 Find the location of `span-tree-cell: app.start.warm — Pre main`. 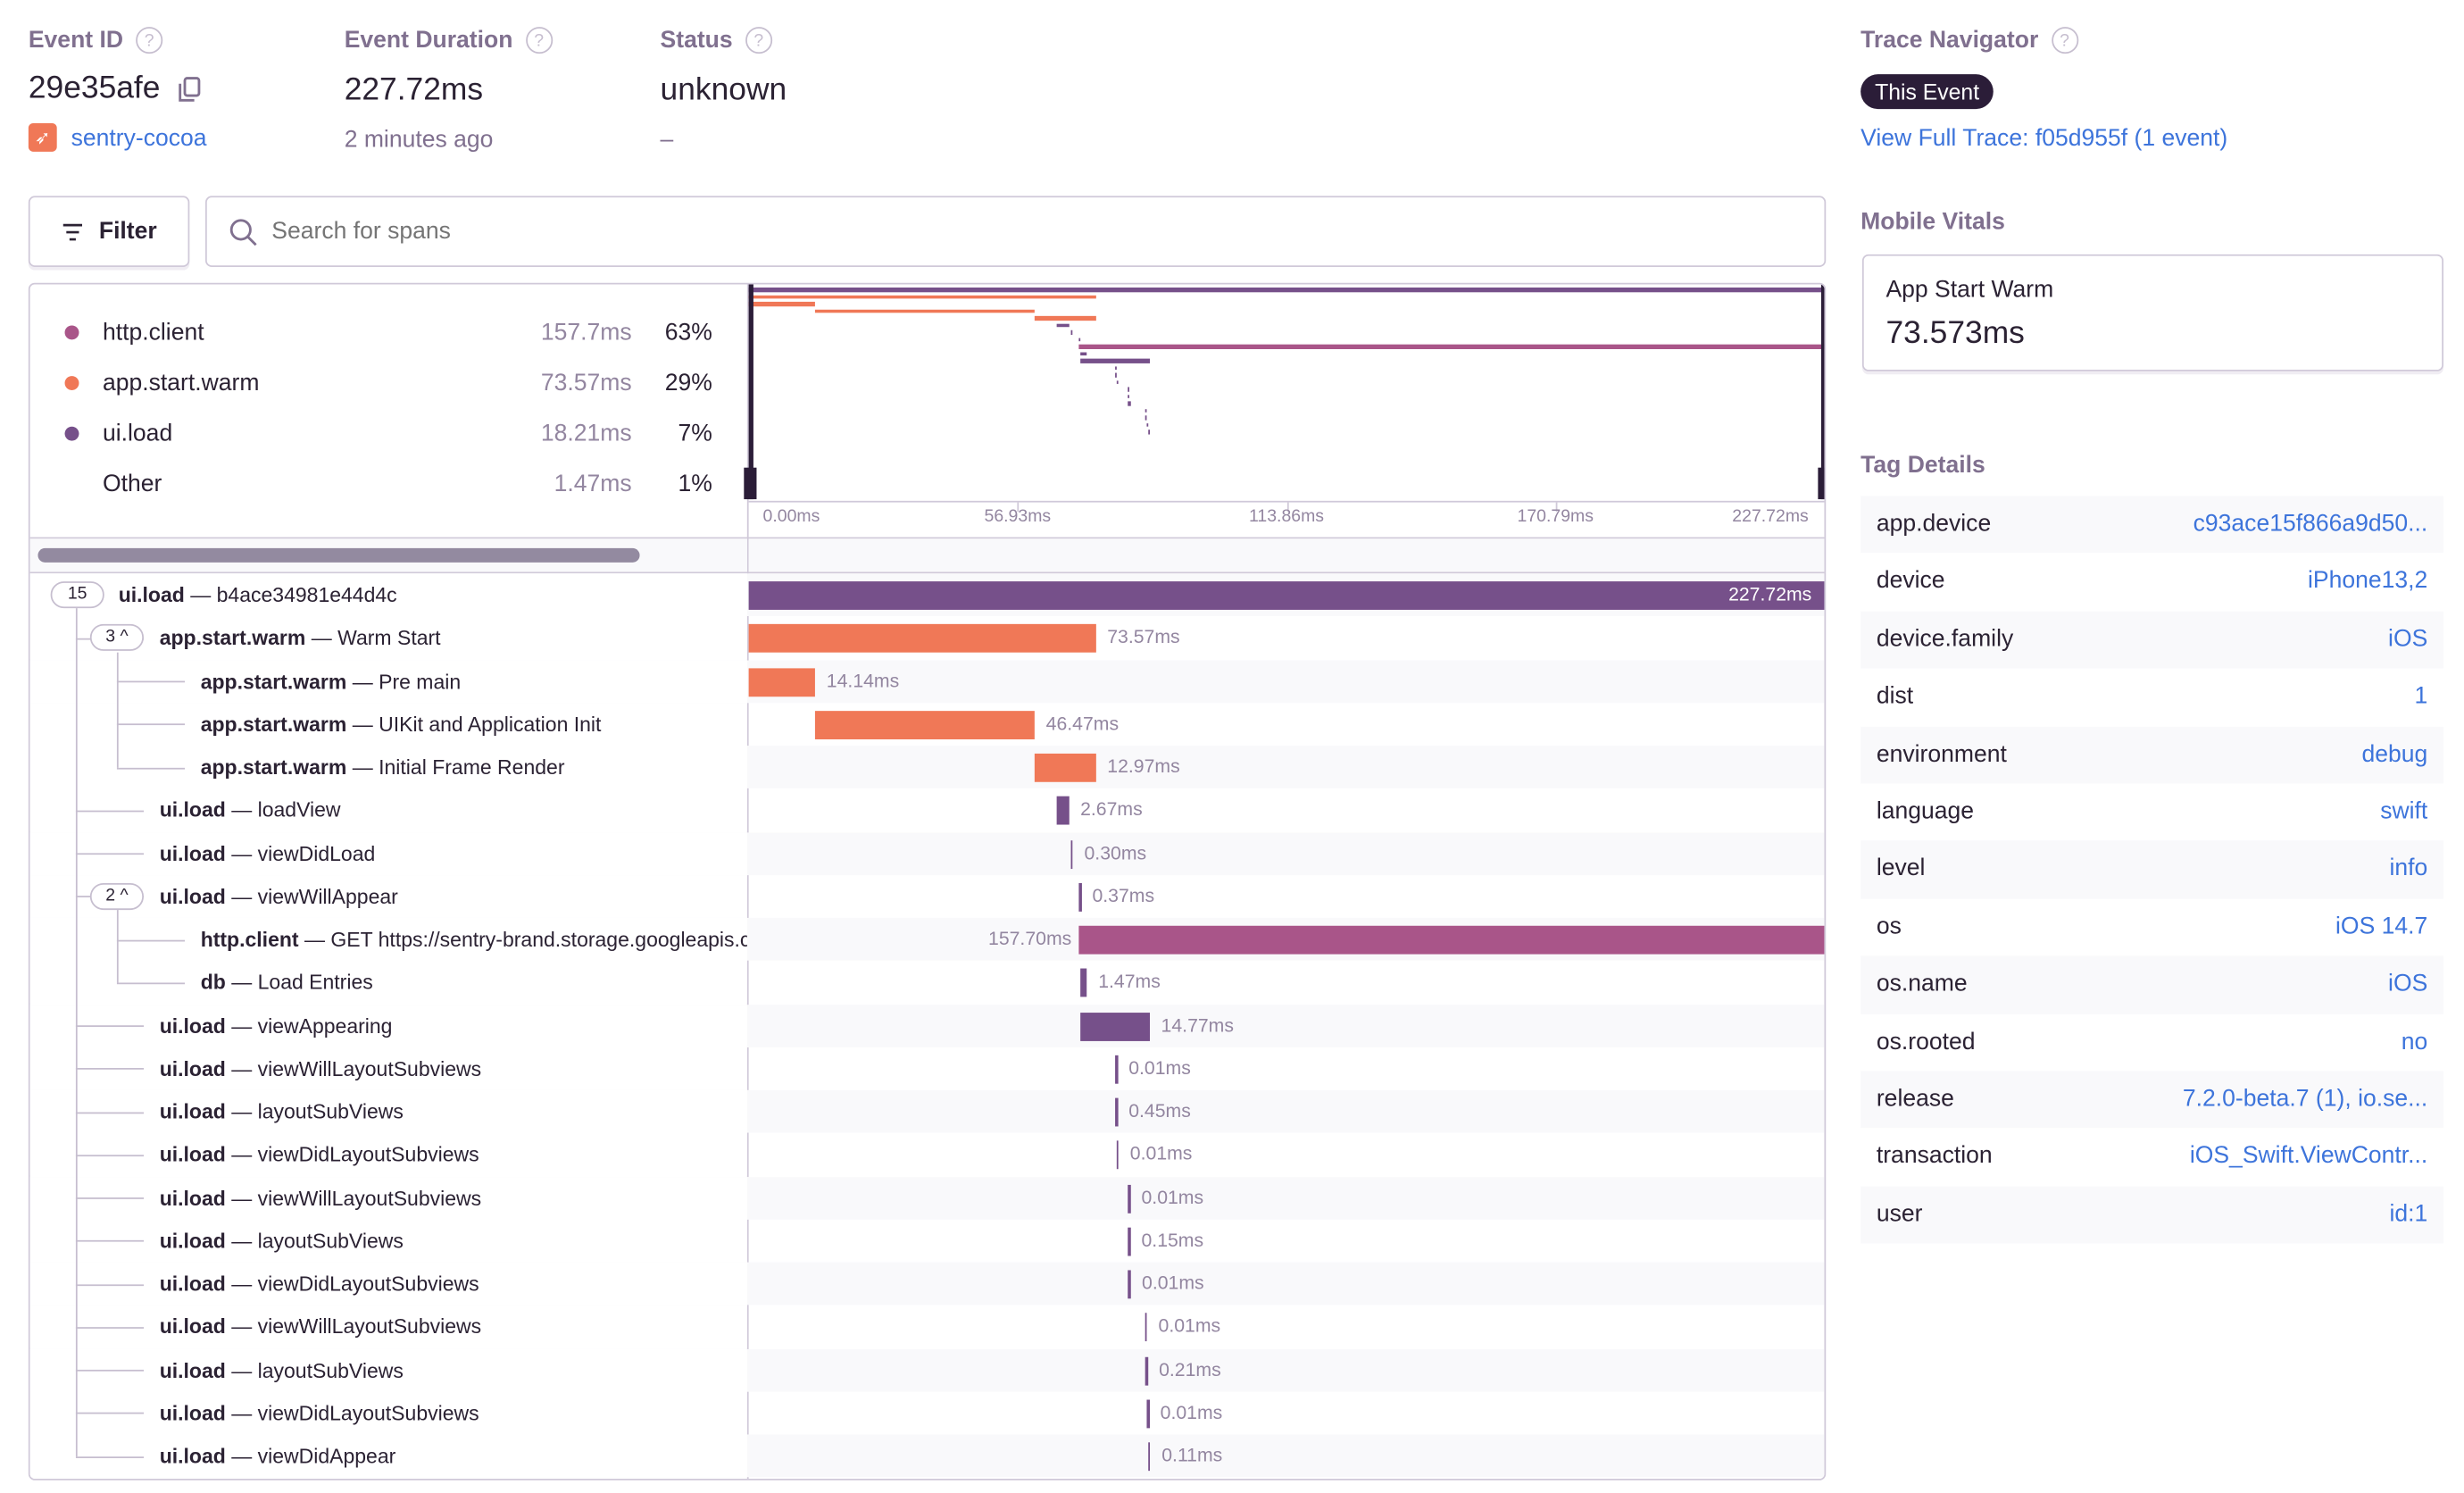

span-tree-cell: app.start.warm — Pre main is located at coordinates (388, 681).